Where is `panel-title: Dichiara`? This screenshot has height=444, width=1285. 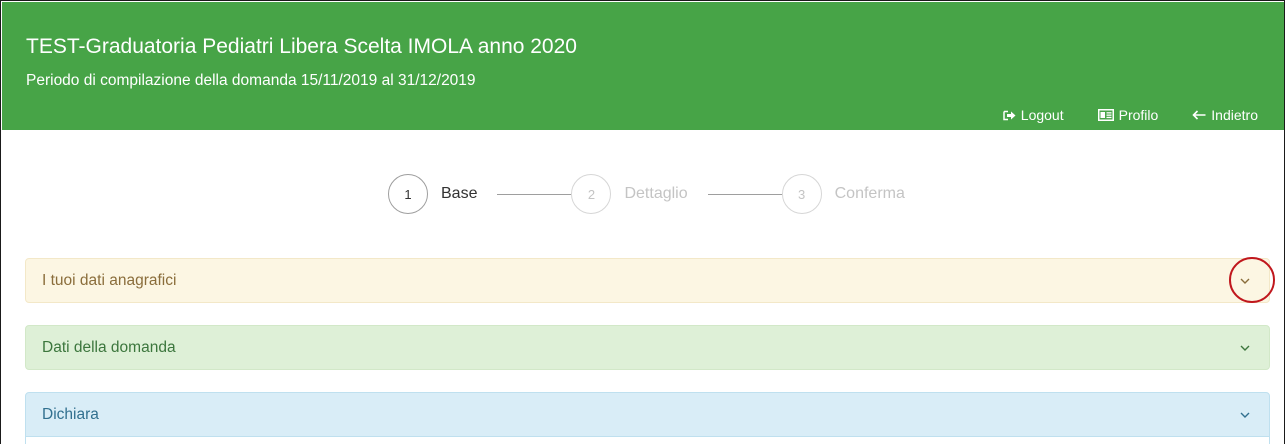
panel-title: Dichiara is located at coordinates (70, 414).